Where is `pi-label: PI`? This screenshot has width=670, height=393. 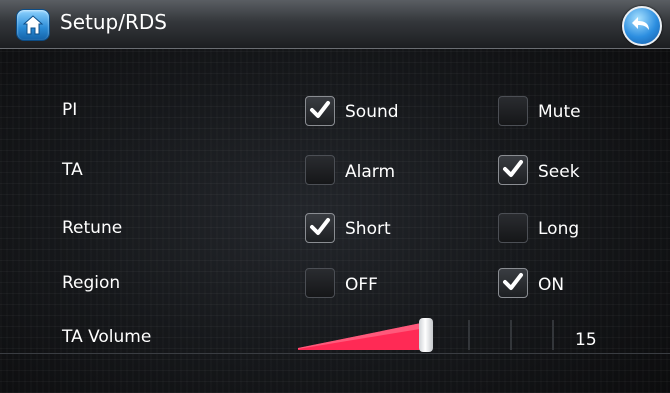
pi-label: PI is located at coordinates (70, 110).